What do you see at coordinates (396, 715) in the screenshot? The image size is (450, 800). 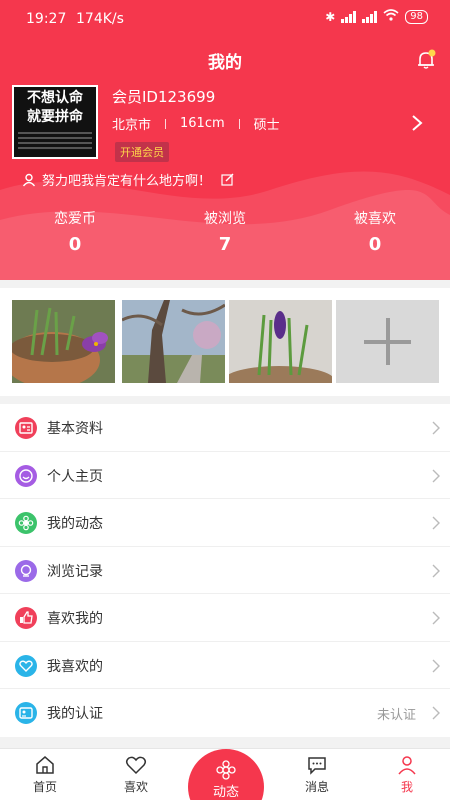 I see `verification-status: 未认证` at bounding box center [396, 715].